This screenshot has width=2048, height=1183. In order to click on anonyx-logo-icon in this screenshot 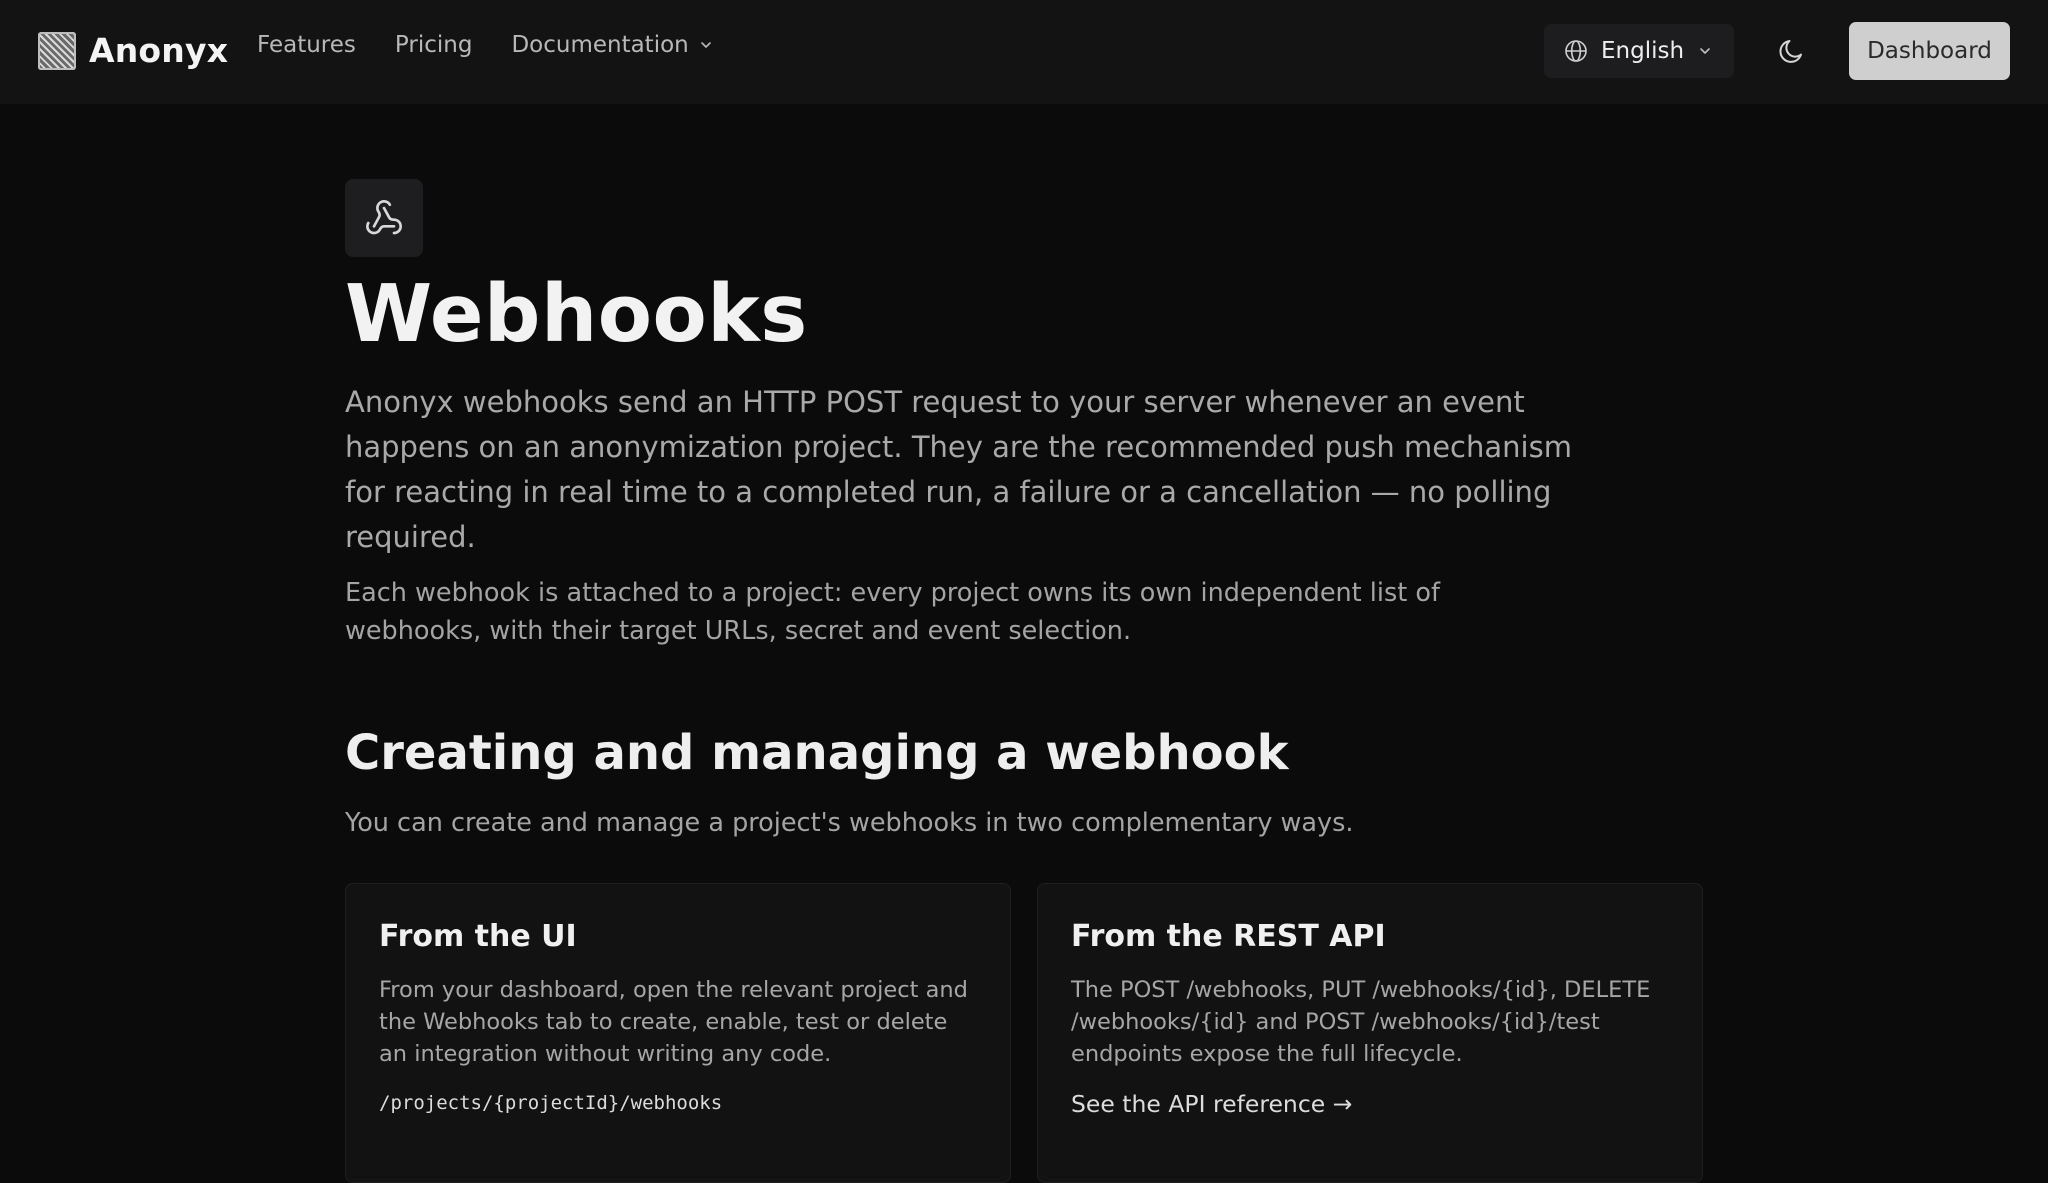, I will do `click(57, 50)`.